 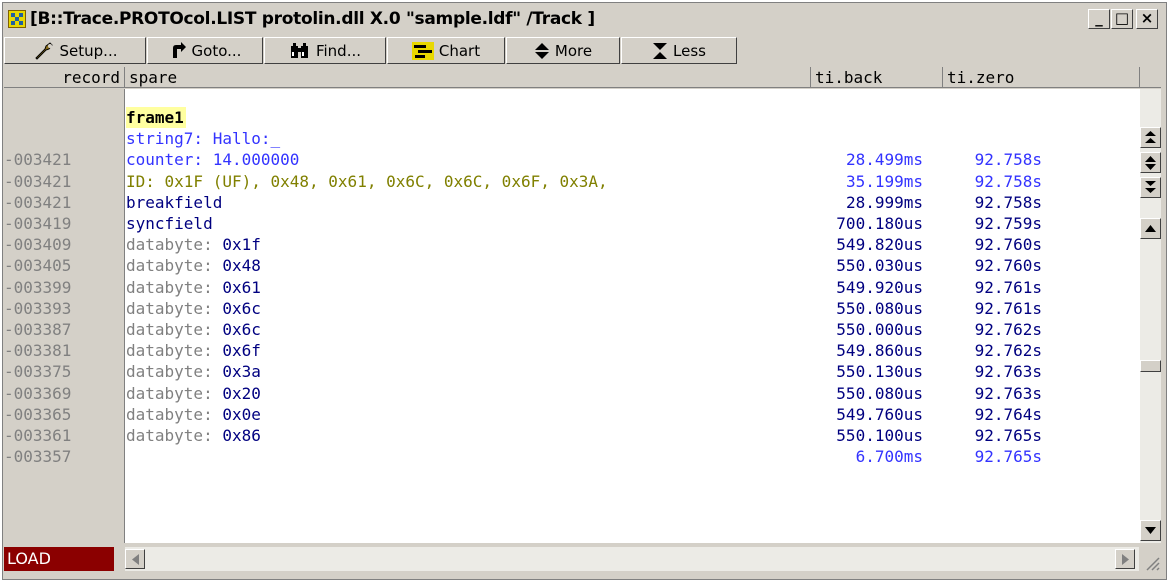 What do you see at coordinates (241, 308) in the screenshot?
I see `field-value: 0x6c` at bounding box center [241, 308].